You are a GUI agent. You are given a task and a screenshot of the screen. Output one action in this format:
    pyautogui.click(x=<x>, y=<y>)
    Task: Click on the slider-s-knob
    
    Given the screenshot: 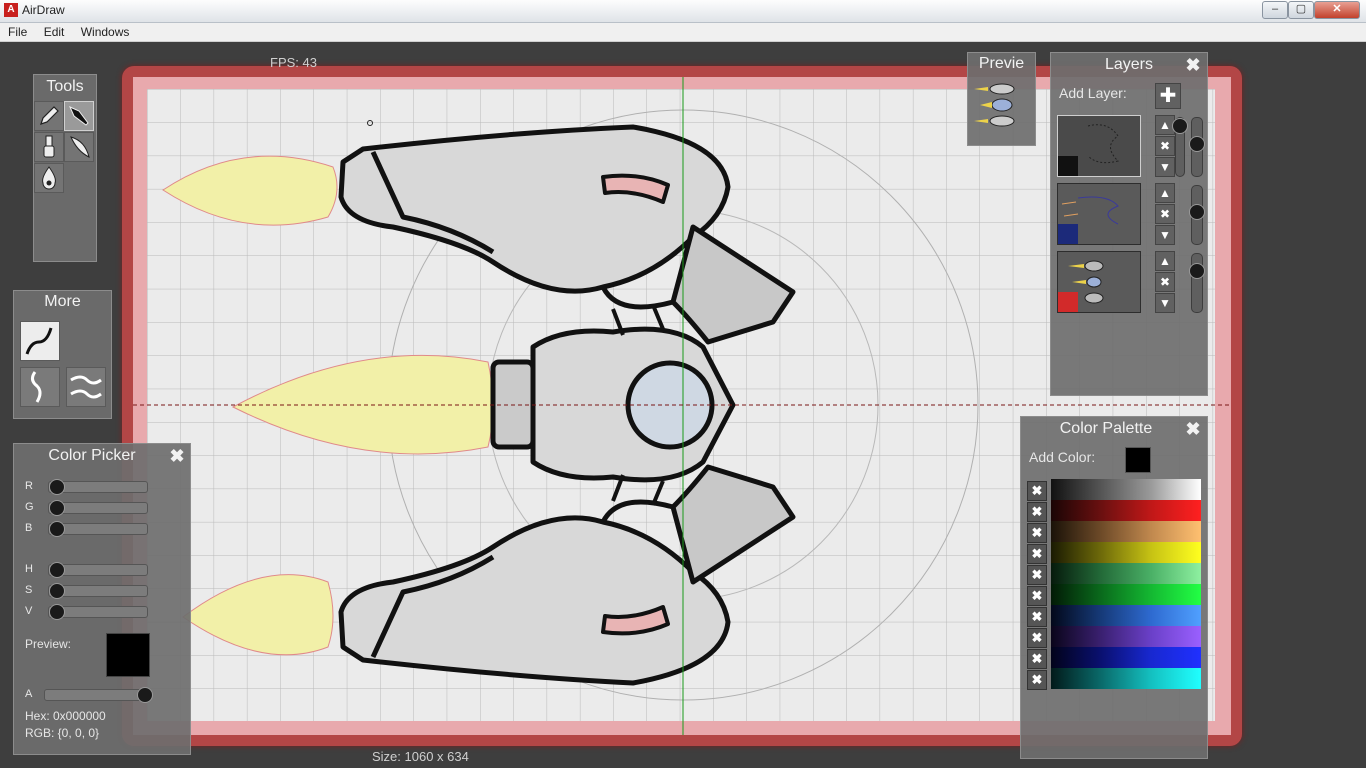 What is the action you would take?
    pyautogui.click(x=57, y=591)
    